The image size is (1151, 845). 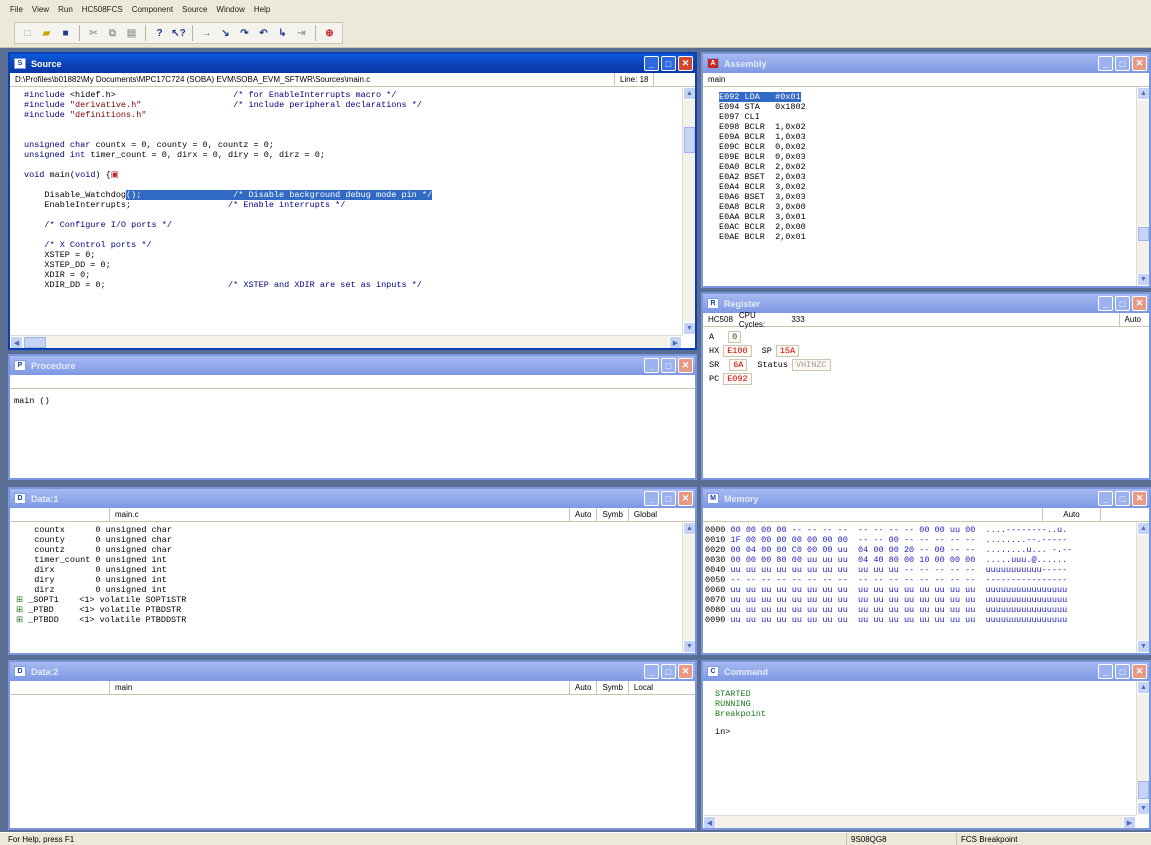 I want to click on data2-mode: Auto, so click(x=584, y=687).